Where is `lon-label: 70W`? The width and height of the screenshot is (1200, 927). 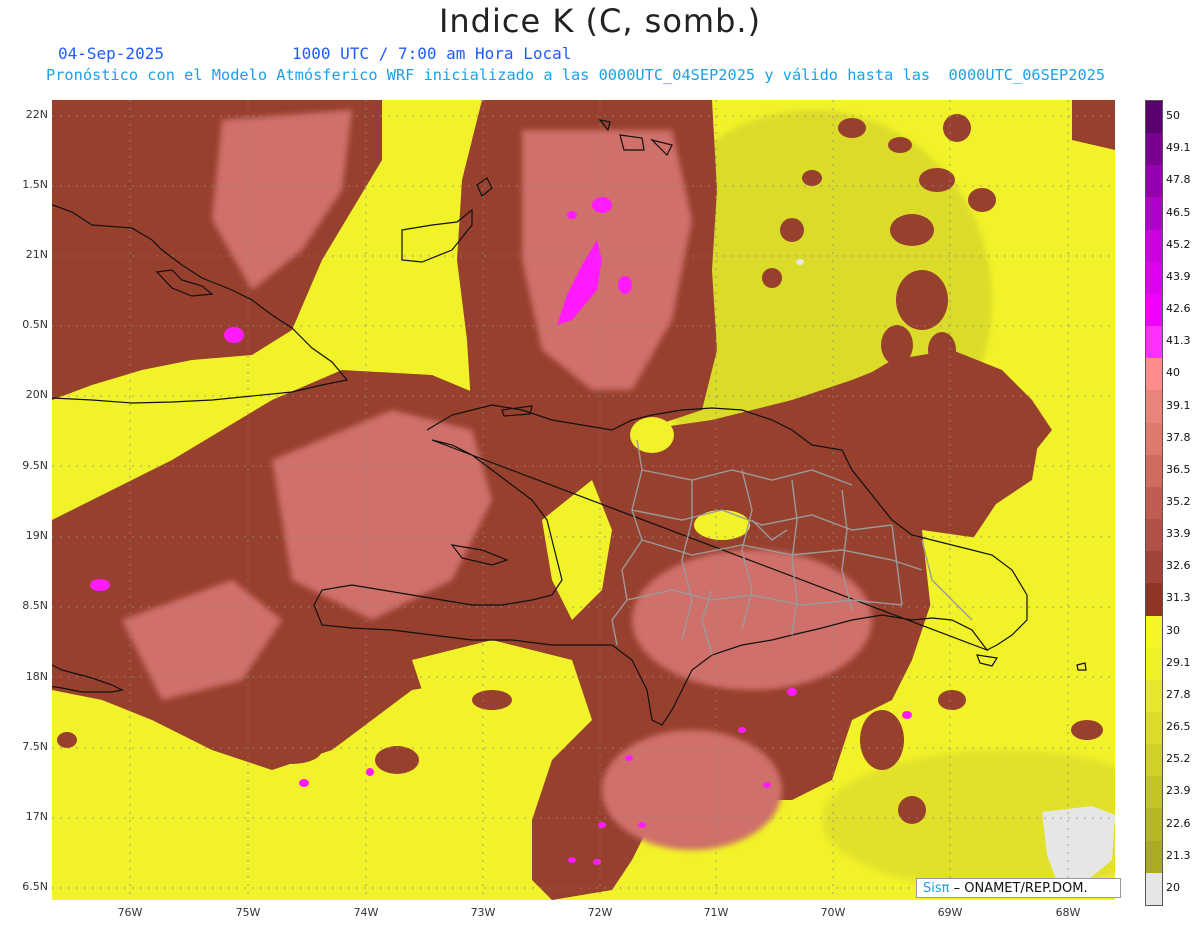
lon-label: 70W is located at coordinates (833, 912).